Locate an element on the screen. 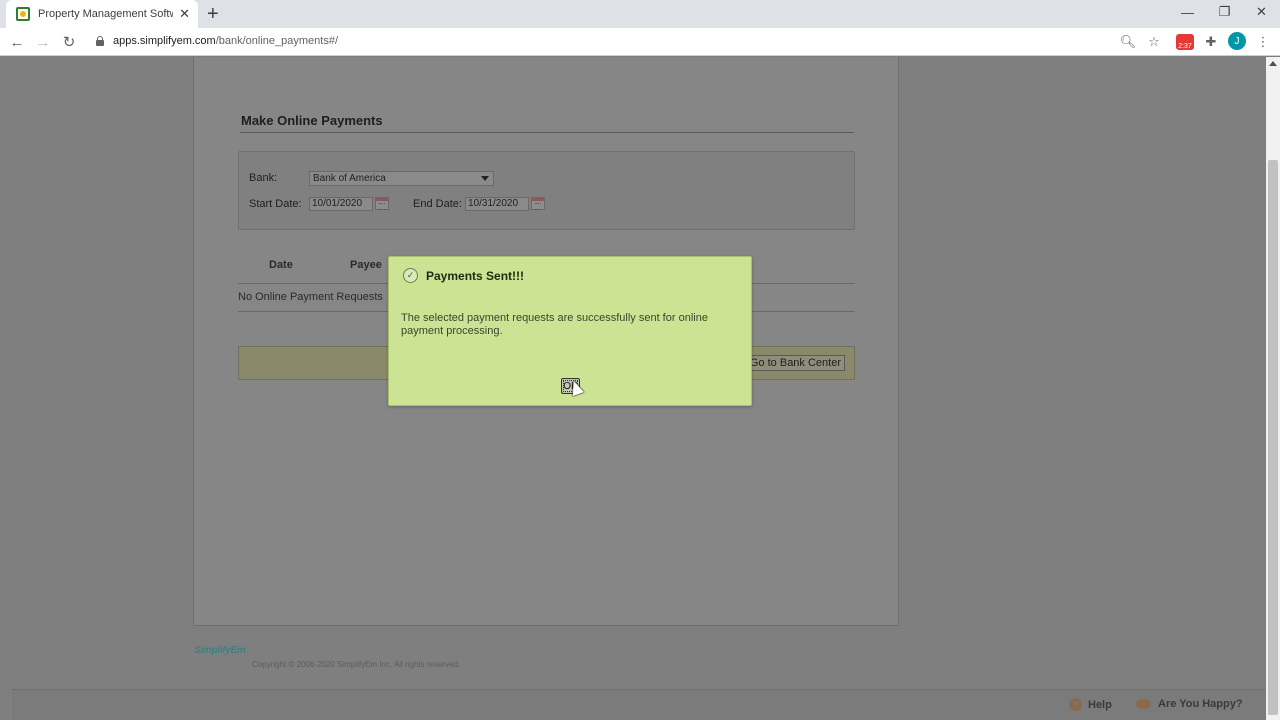 This screenshot has height=720, width=1280. heading-divider is located at coordinates (547, 132).